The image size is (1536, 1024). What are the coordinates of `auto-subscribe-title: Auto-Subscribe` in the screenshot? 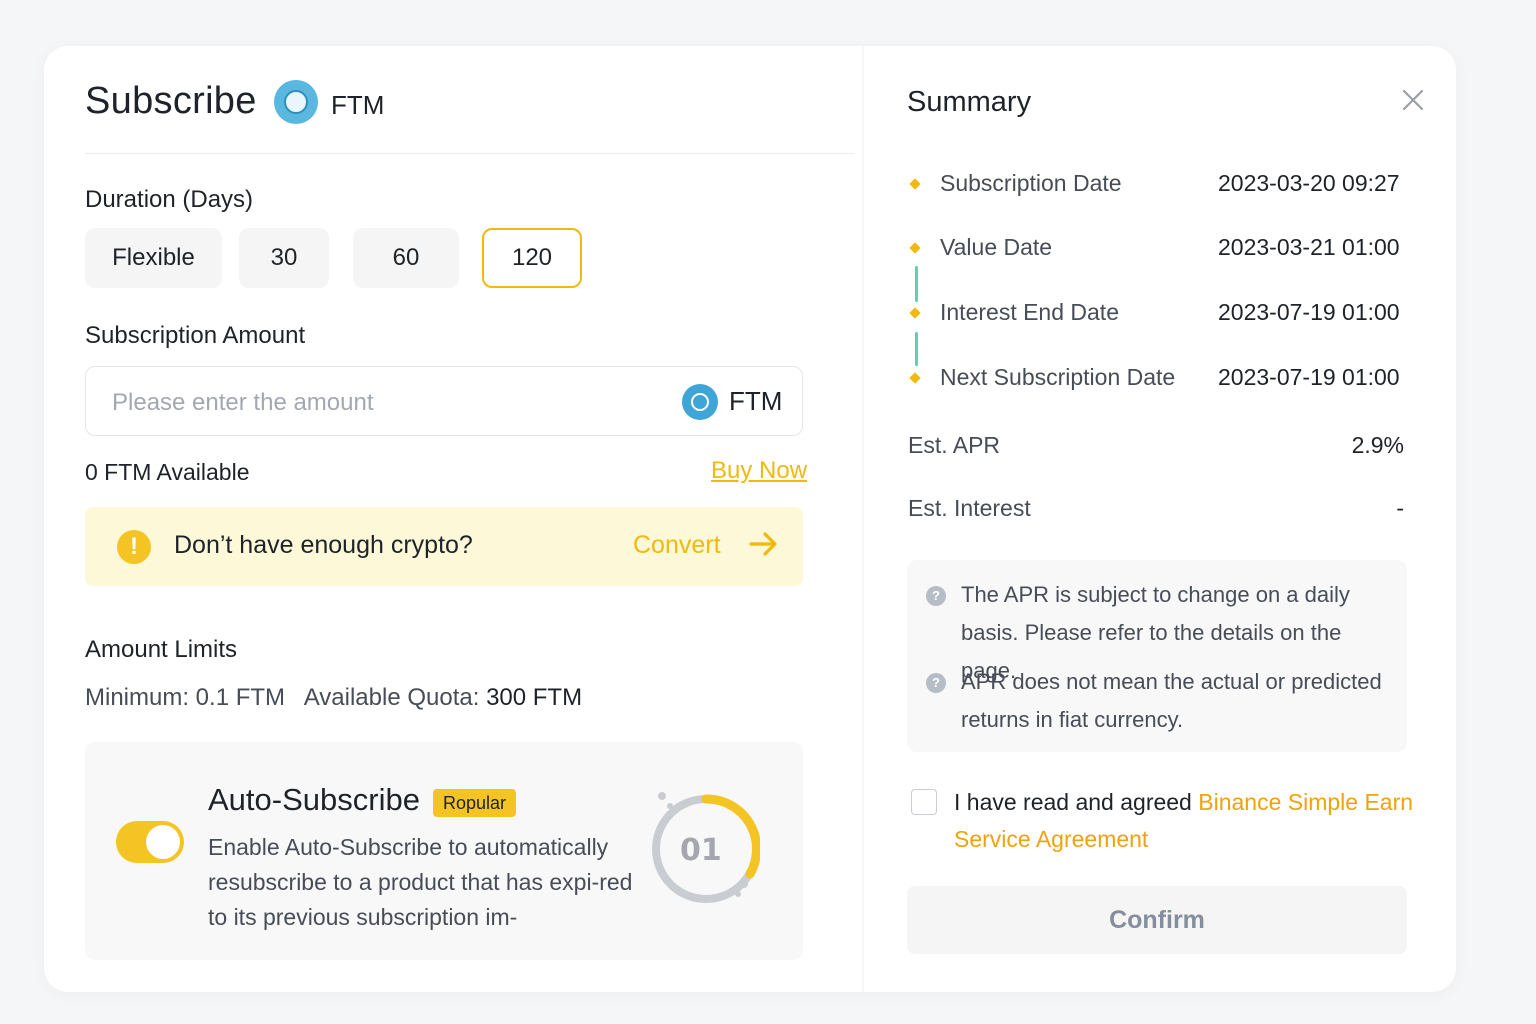 It's located at (314, 799).